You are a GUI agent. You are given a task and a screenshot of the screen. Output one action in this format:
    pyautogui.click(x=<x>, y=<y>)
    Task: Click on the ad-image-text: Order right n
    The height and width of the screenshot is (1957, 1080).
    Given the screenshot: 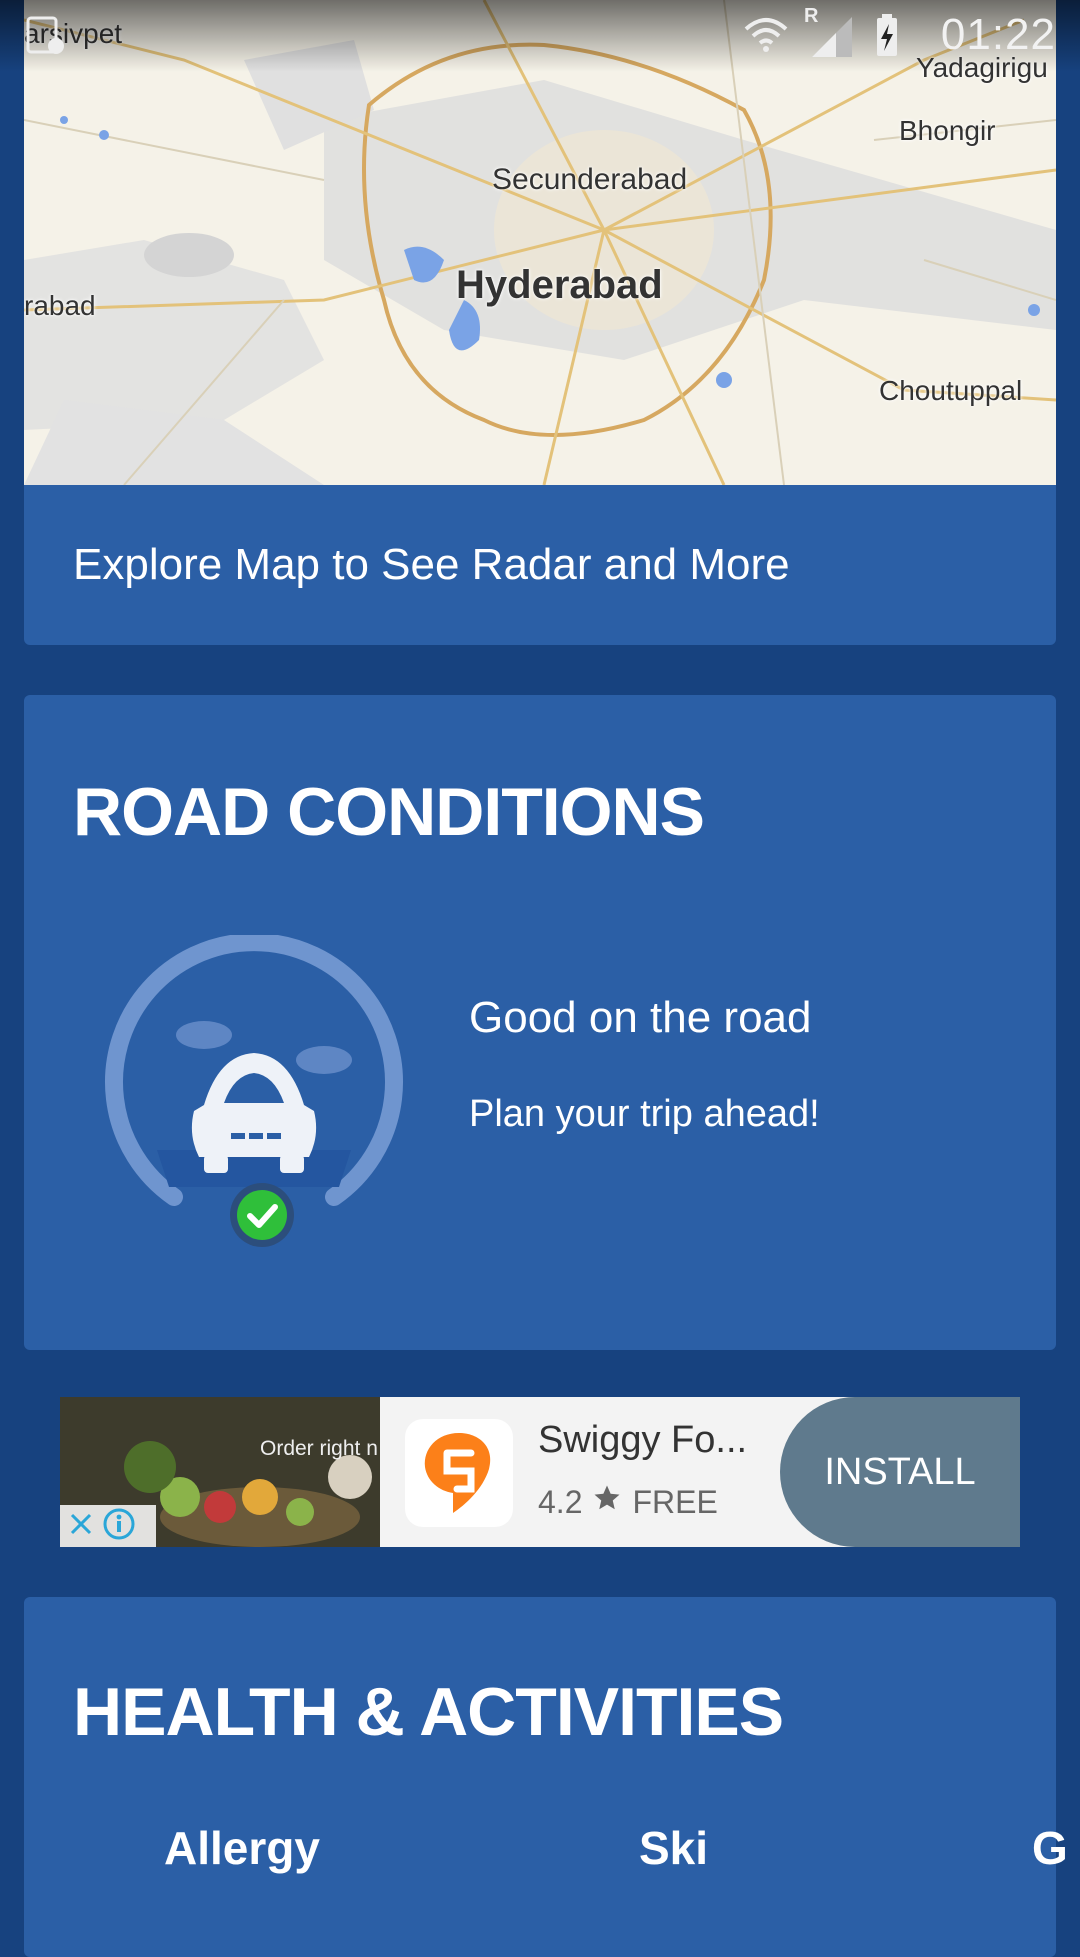 What is the action you would take?
    pyautogui.click(x=319, y=1448)
    